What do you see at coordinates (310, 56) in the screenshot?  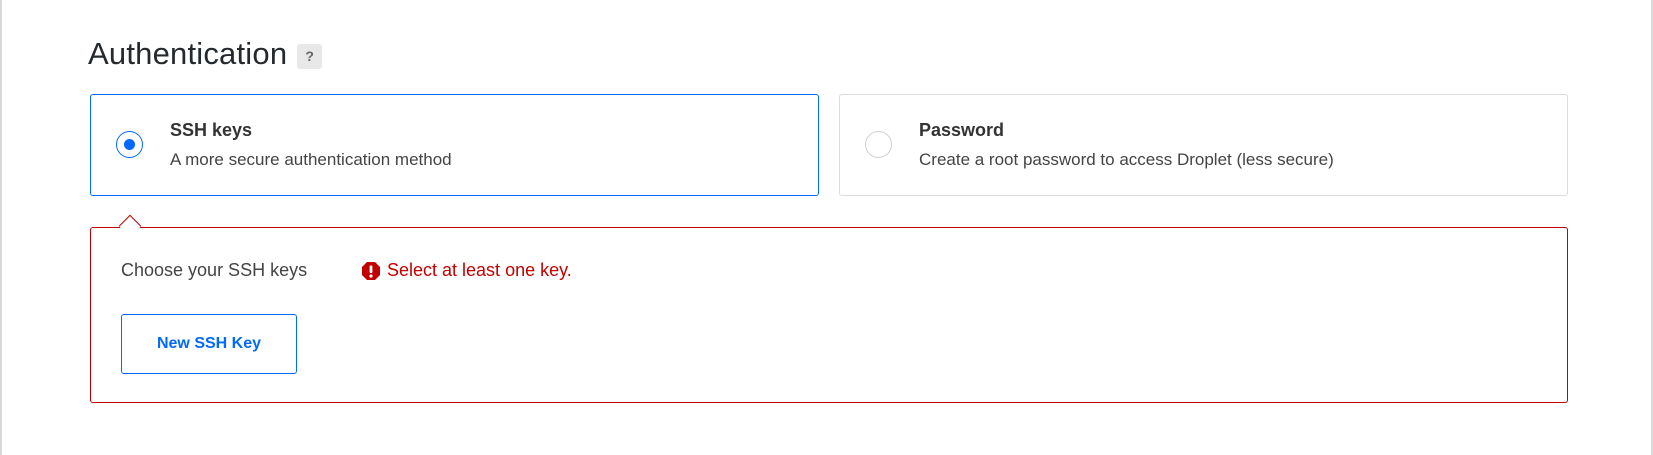 I see `help-icon: ?` at bounding box center [310, 56].